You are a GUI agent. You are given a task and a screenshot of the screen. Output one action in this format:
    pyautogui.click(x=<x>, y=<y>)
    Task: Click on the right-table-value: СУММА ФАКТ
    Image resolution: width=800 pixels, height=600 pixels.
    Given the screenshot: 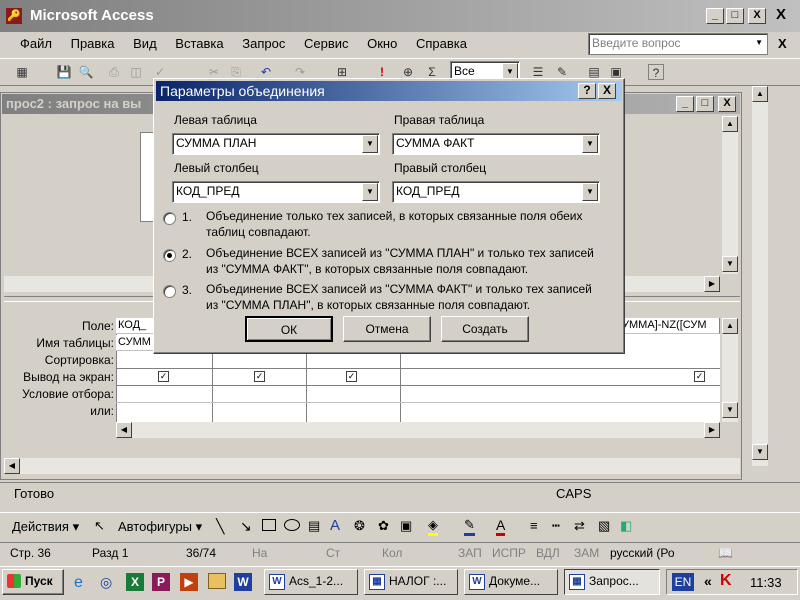 What is the action you would take?
    pyautogui.click(x=435, y=143)
    